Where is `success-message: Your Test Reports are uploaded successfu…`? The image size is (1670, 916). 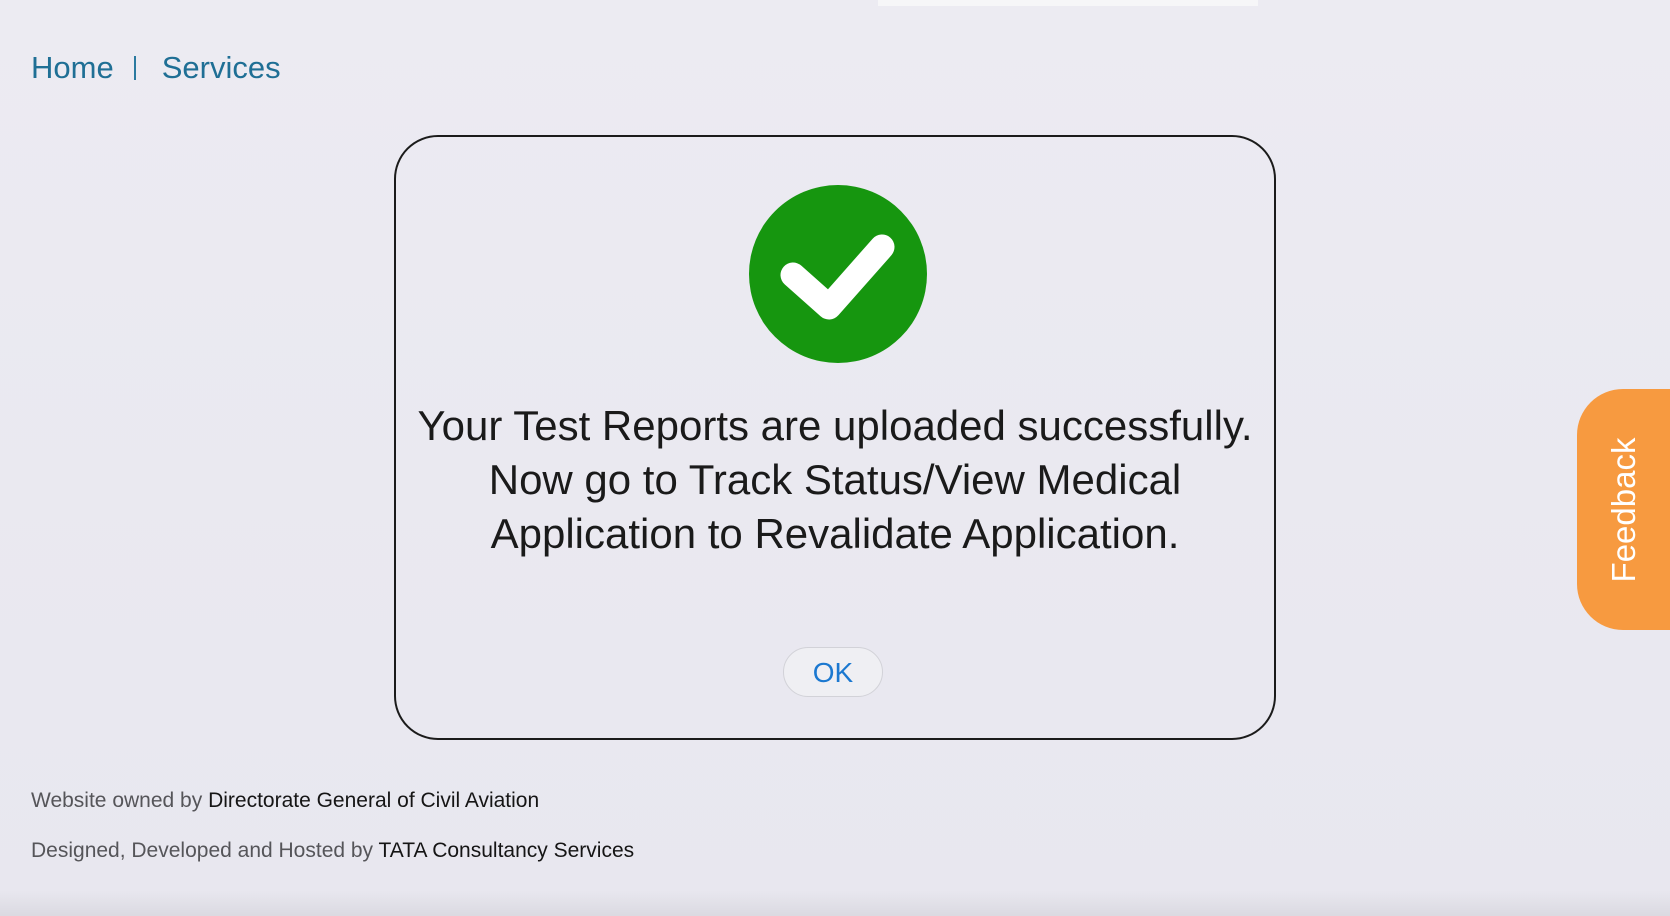
success-message: Your Test Reports are uploaded successfu… is located at coordinates (835, 480).